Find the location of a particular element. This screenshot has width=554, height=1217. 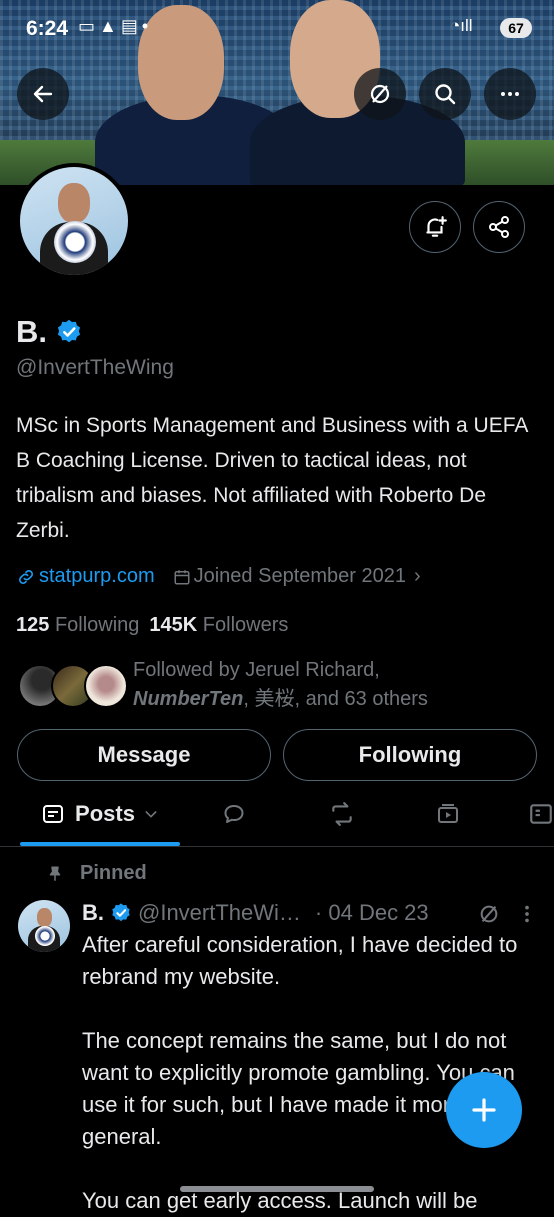

followers-link: 145K Followers is located at coordinates (218, 625).